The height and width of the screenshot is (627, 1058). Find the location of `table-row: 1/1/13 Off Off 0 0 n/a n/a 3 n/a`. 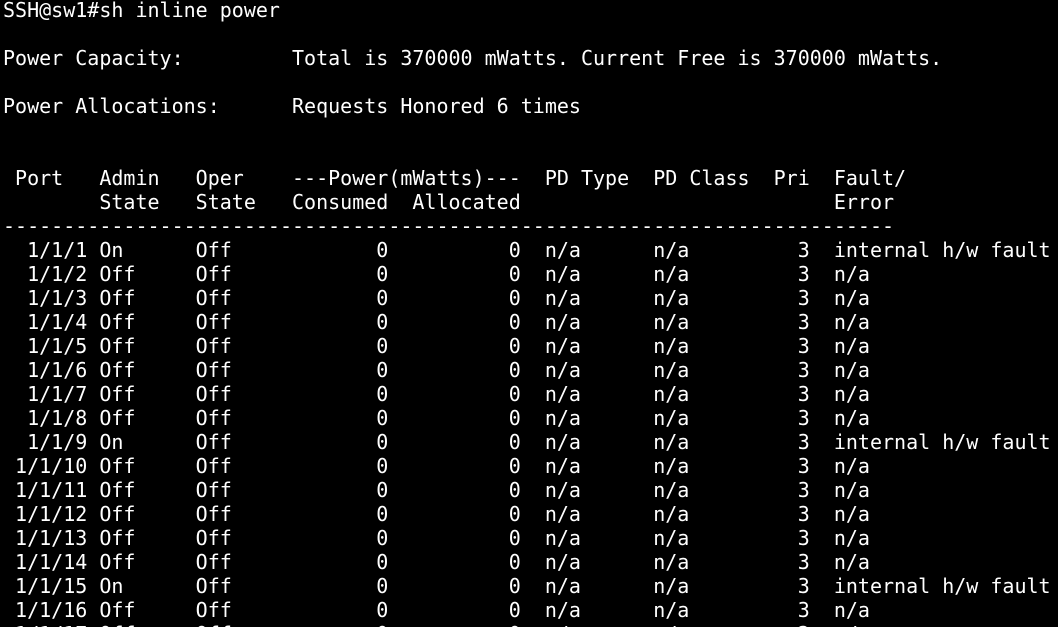

table-row: 1/1/13 Off Off 0 0 n/a n/a 3 n/a is located at coordinates (436, 538).